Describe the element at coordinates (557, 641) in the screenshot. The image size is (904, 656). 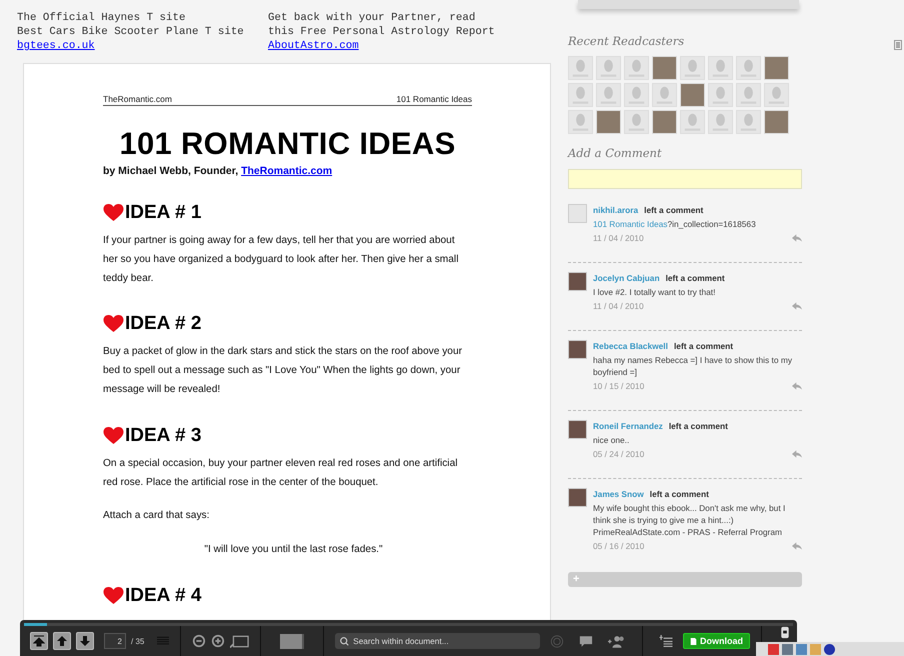
I see `target-icon` at that location.